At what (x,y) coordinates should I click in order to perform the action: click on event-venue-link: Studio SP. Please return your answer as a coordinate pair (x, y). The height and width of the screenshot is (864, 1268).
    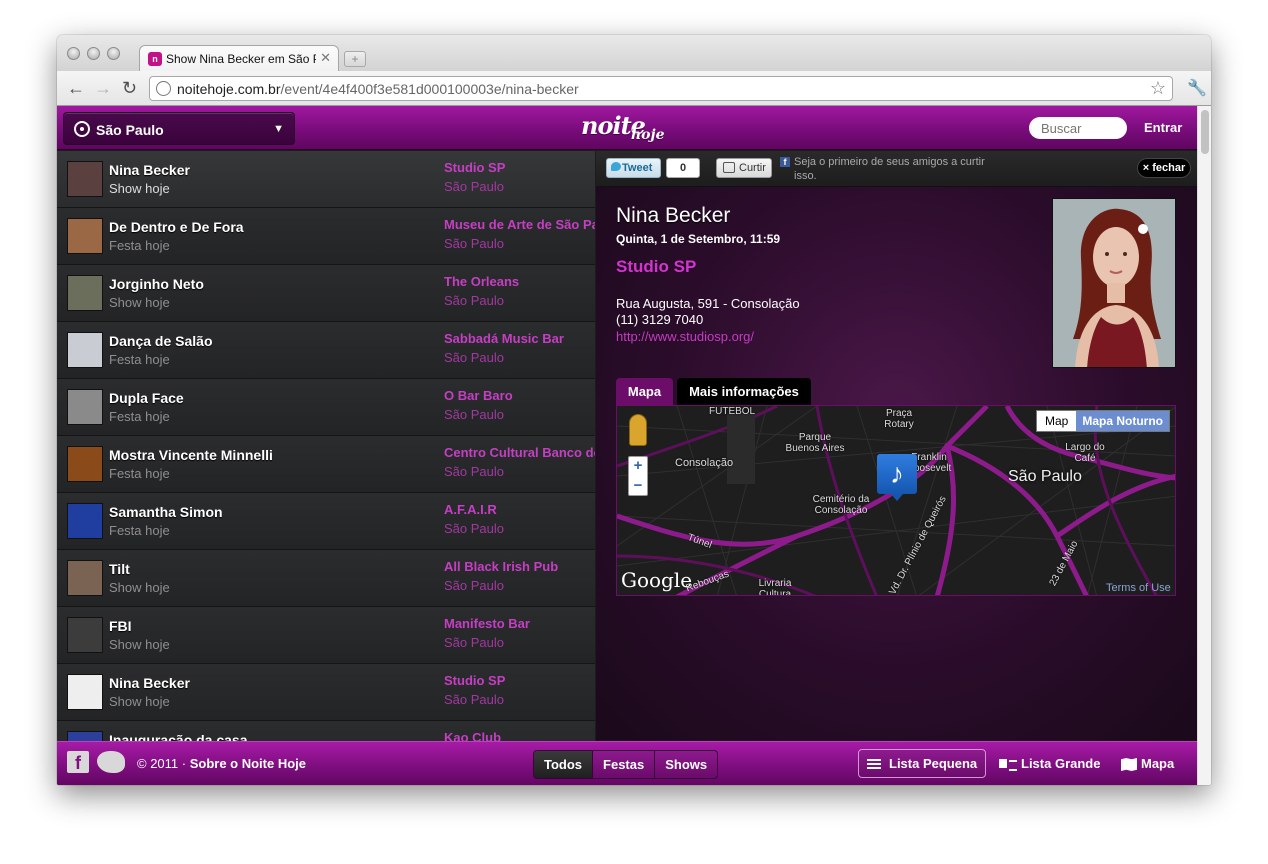
    Looking at the image, I should click on (656, 267).